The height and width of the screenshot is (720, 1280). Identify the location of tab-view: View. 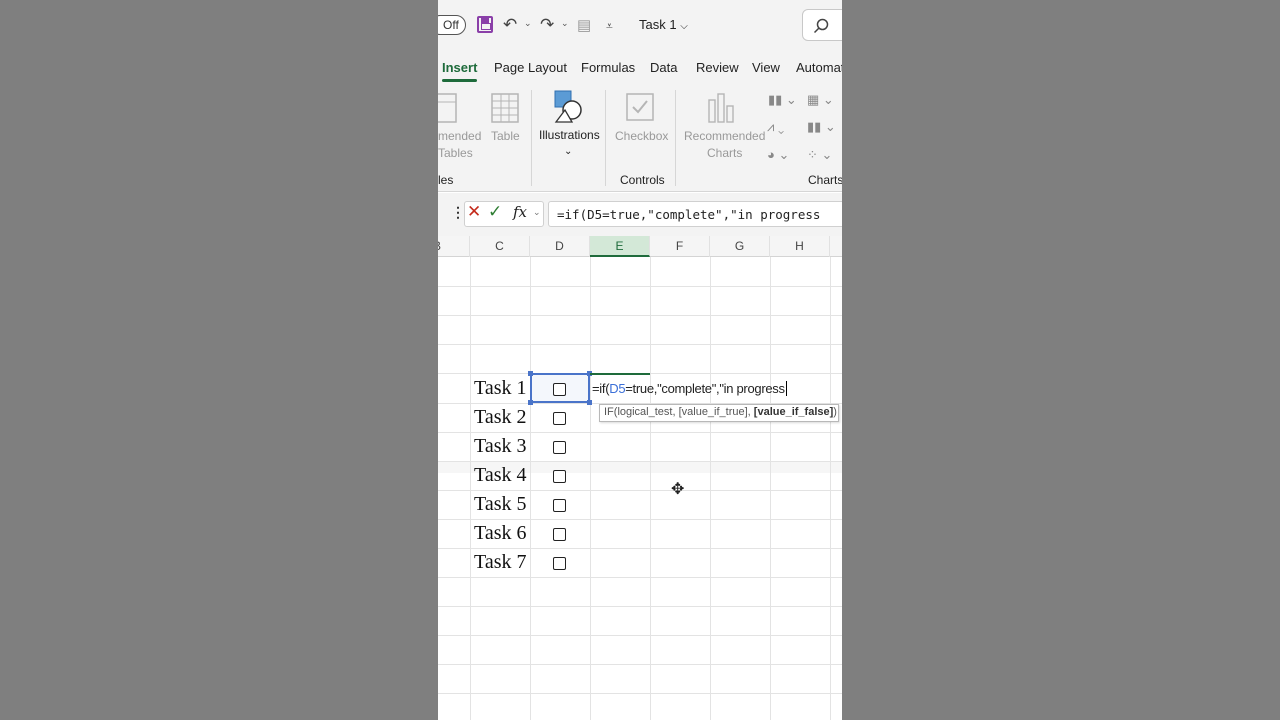
(766, 67).